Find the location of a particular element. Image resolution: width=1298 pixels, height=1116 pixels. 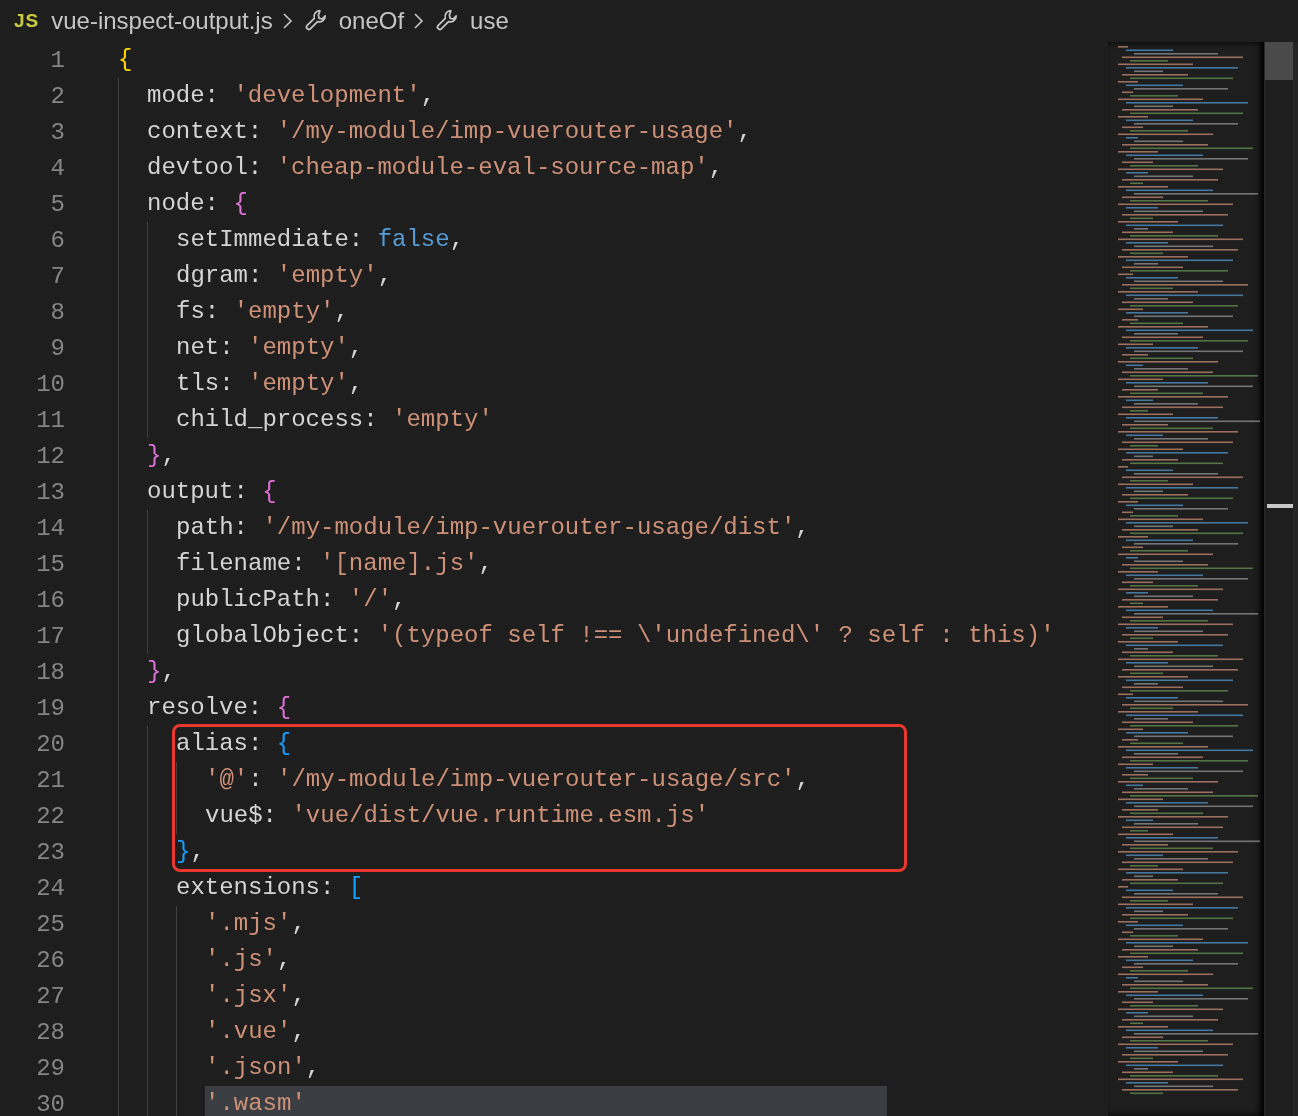

js-file-icon: JS is located at coordinates (27, 21).